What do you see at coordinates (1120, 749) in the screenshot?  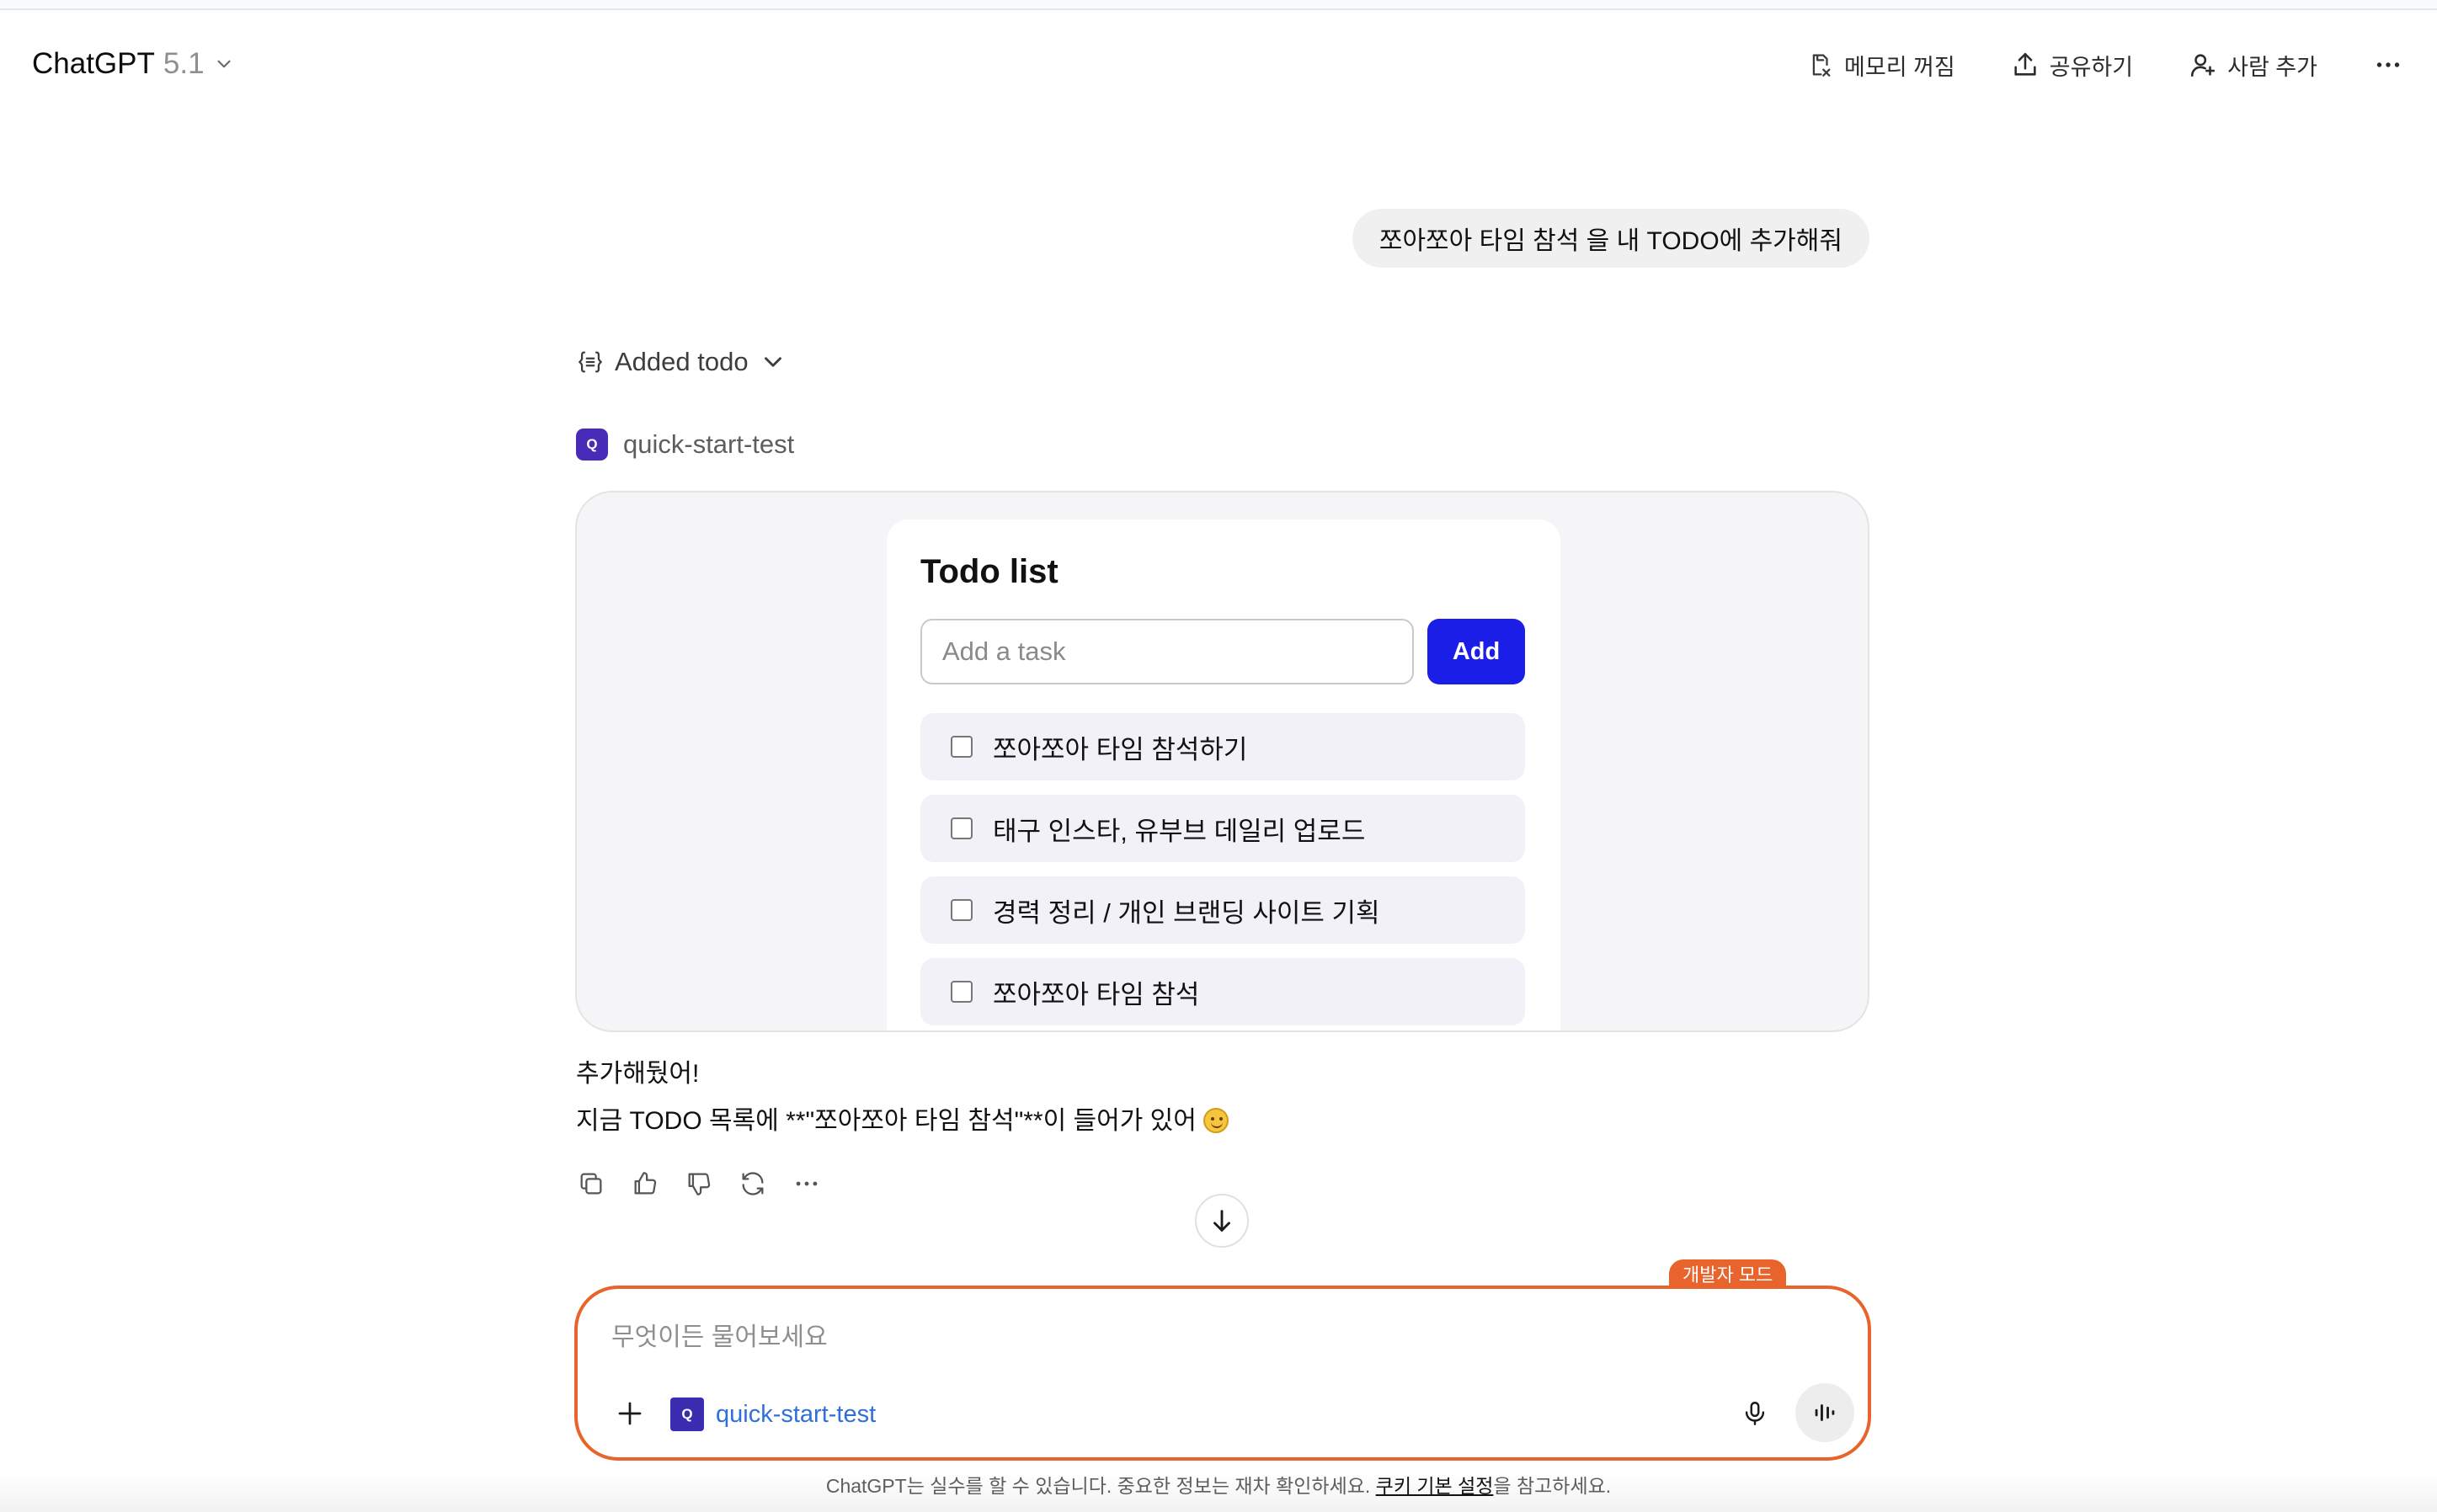 I see `todo-item-text: 쪼아쪼아 타임 참석하기` at bounding box center [1120, 749].